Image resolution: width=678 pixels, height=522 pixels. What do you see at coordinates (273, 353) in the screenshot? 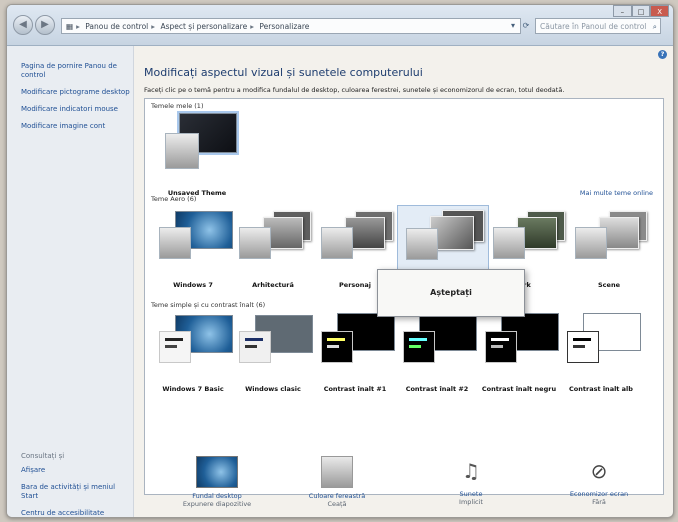
I see `theme-windows-classic: Windows clasic` at bounding box center [273, 353].